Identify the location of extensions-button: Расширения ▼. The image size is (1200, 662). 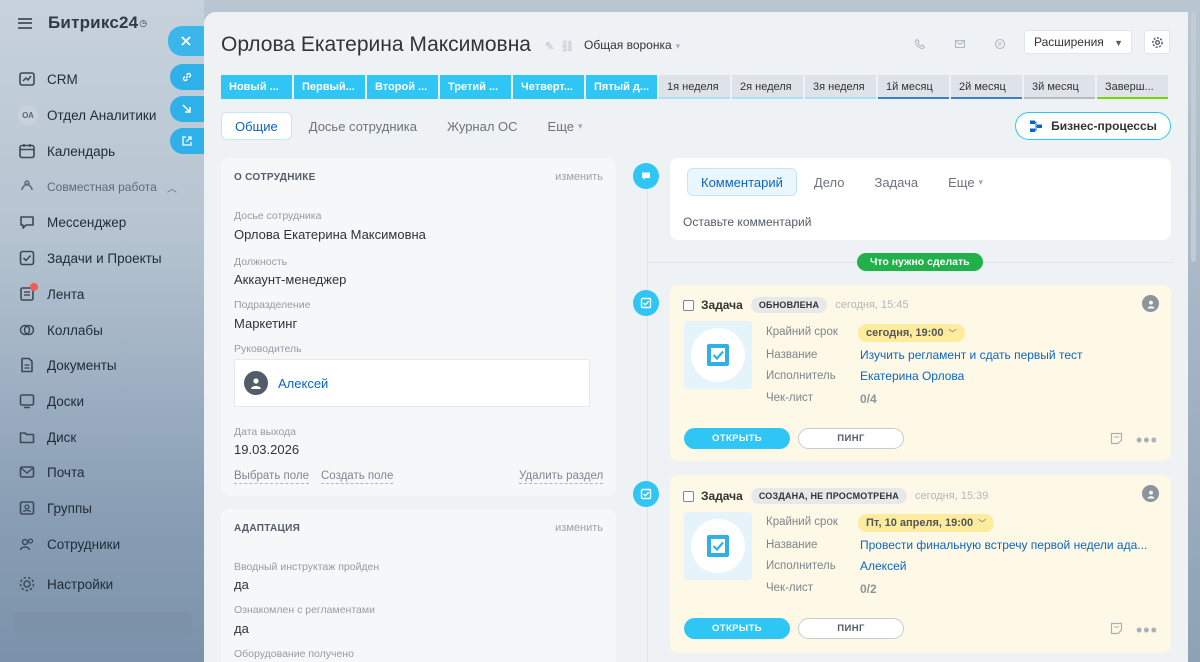
(1078, 42).